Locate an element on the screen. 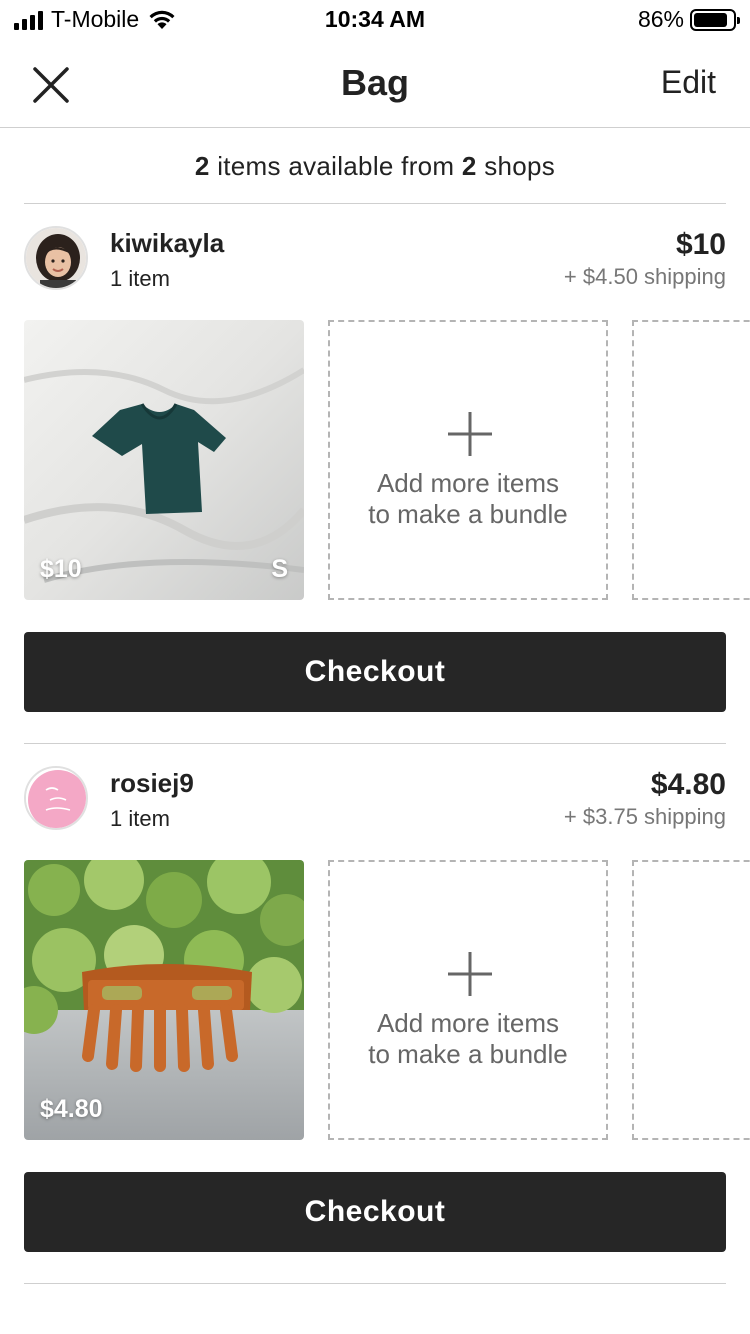  nav-header: Bag Edit is located at coordinates (375, 84).